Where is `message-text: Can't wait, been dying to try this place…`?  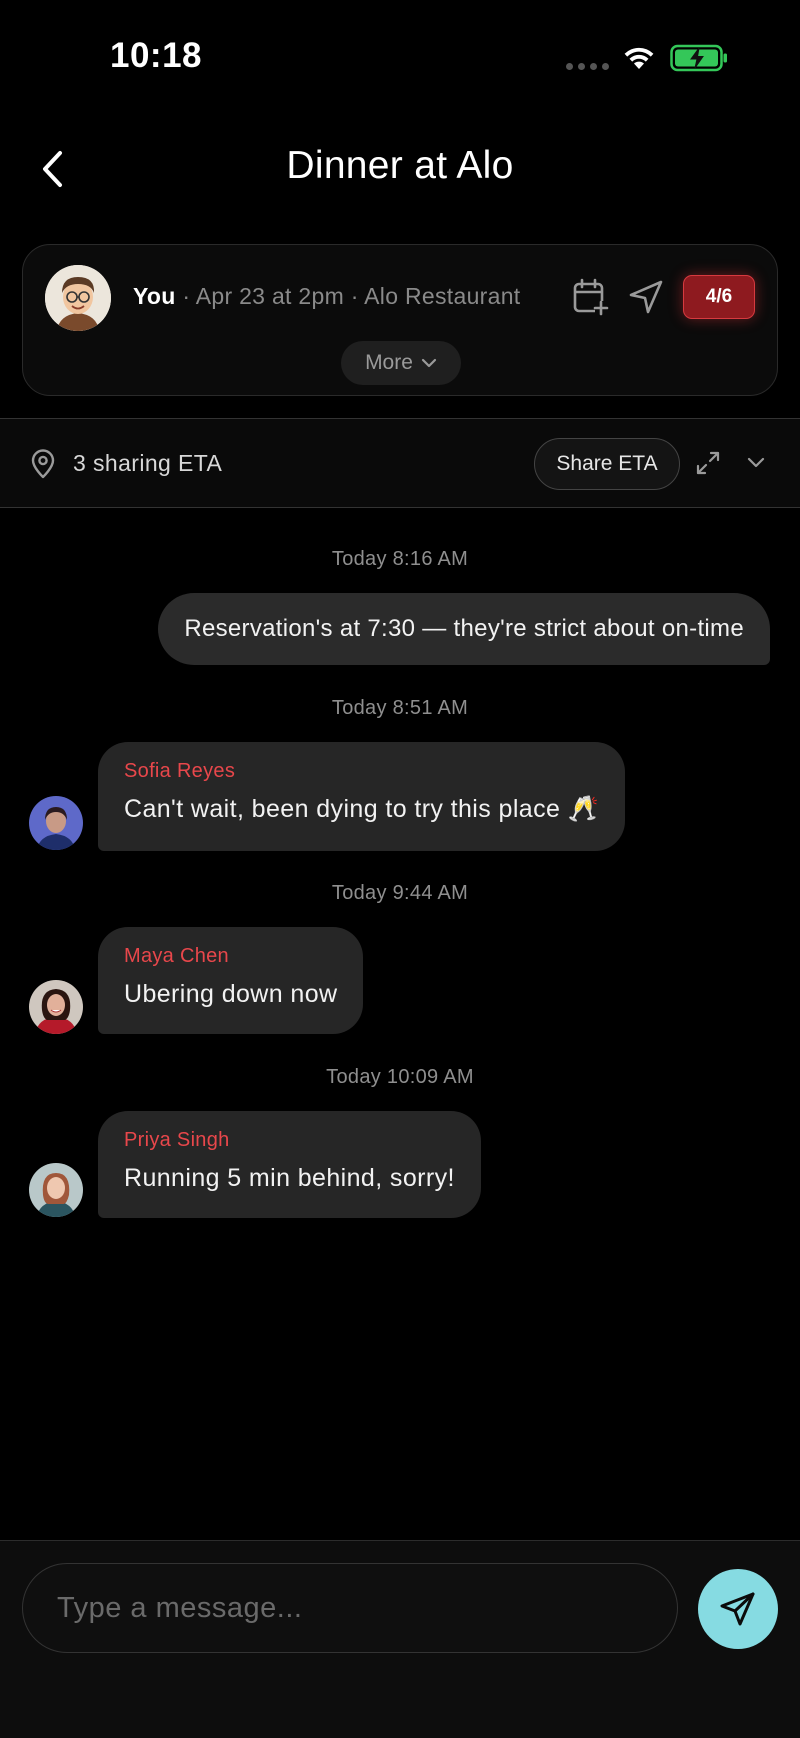 message-text: Can't wait, been dying to try this place… is located at coordinates (362, 809).